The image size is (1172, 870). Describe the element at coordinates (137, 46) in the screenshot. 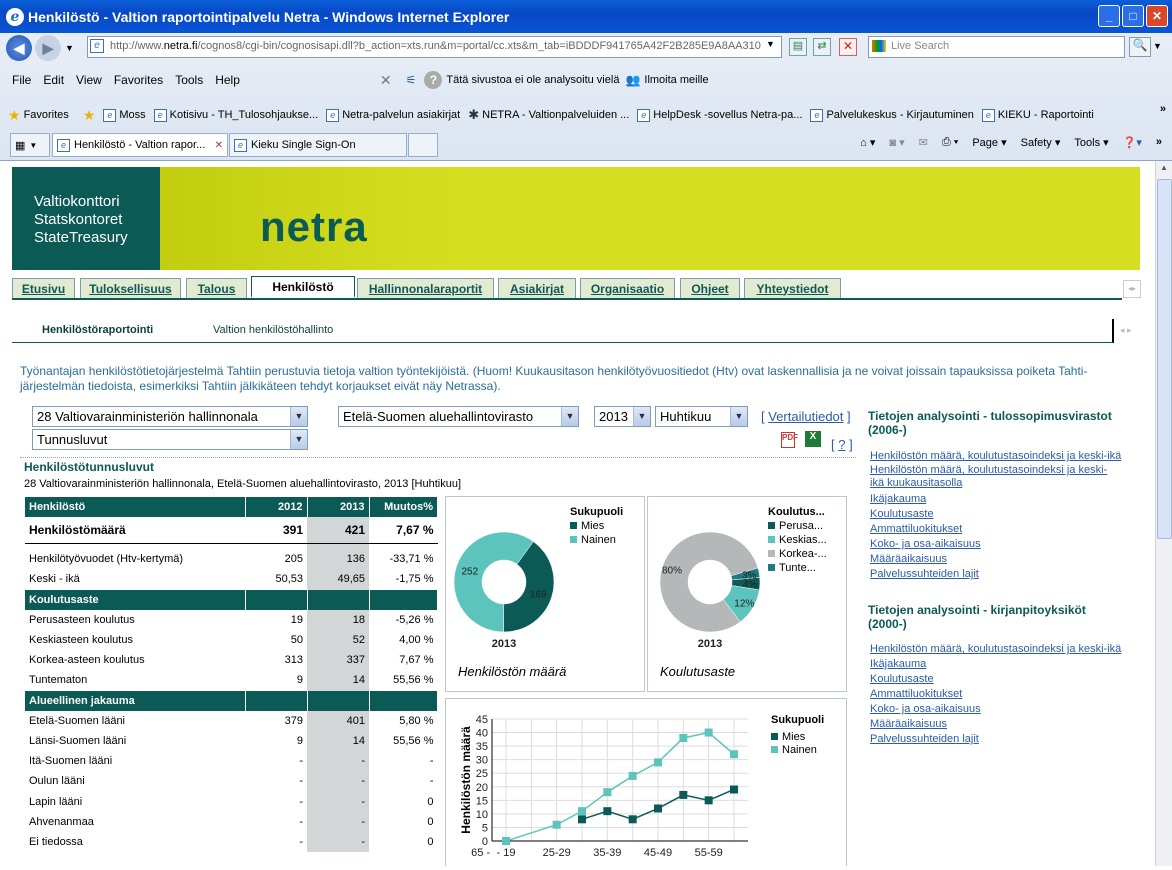

I see `url-prefix: http://www.` at that location.